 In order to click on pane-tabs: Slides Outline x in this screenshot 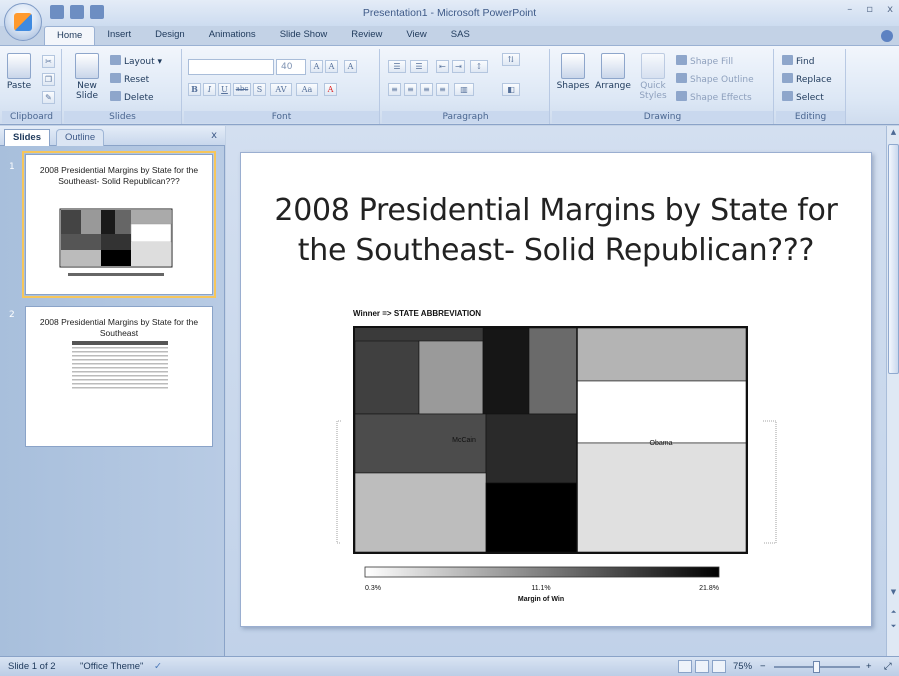, I will do `click(112, 136)`.